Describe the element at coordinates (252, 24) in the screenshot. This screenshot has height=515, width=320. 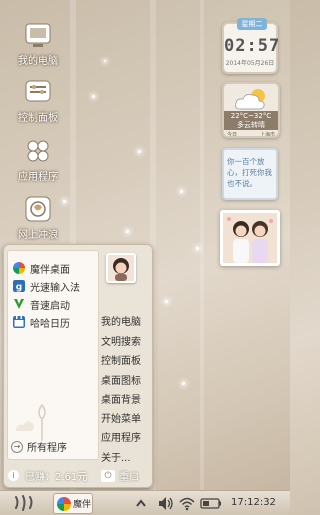
I see `clock-weekday: 星期二` at that location.